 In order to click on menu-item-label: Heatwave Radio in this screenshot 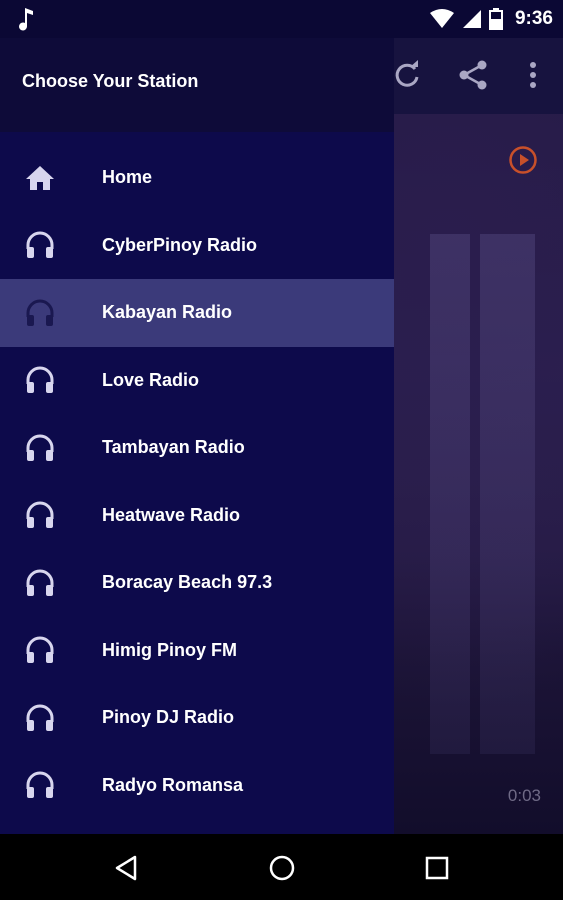, I will do `click(171, 514)`.